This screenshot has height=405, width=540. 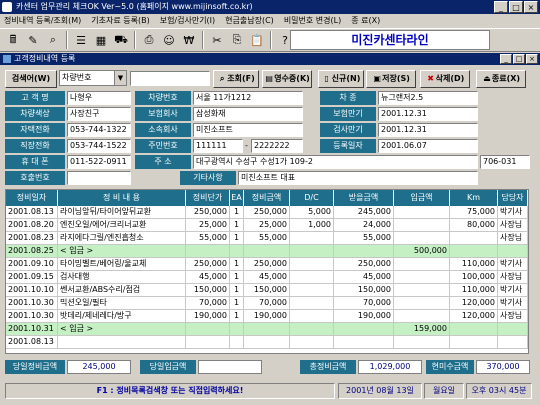 I want to click on col-paid: 입금액, so click(x=422, y=198).